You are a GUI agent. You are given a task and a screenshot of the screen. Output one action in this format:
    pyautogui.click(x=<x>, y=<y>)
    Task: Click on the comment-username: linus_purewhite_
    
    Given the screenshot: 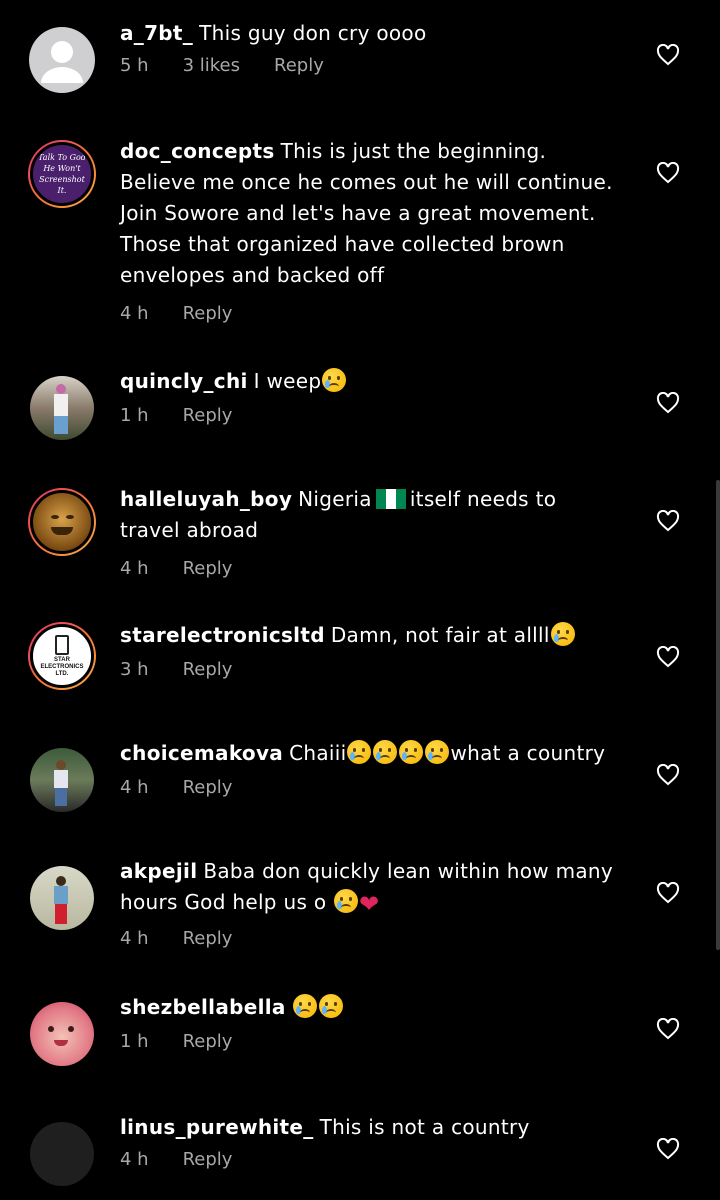 What is the action you would take?
    pyautogui.click(x=217, y=1127)
    